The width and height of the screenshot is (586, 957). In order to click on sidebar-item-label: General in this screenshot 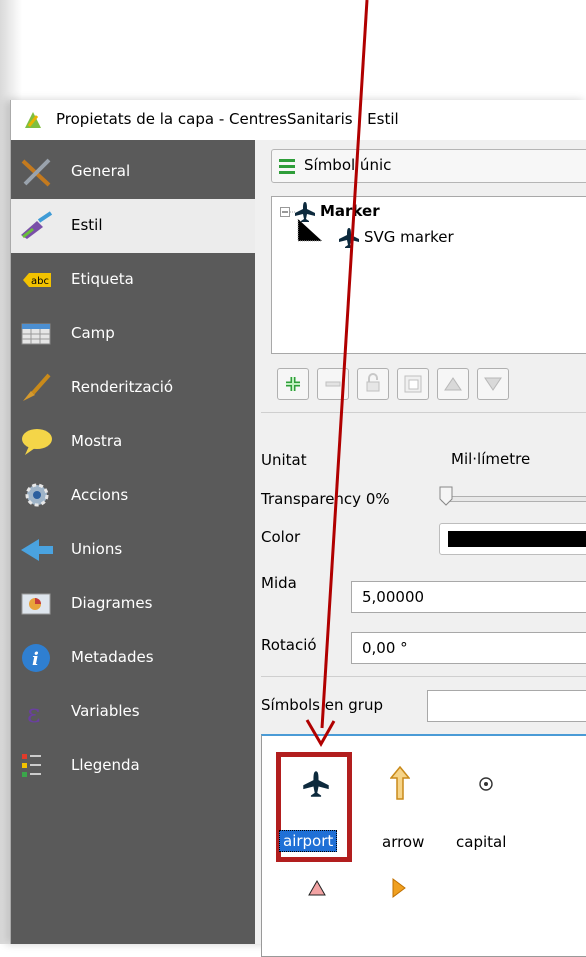, I will do `click(101, 171)`.